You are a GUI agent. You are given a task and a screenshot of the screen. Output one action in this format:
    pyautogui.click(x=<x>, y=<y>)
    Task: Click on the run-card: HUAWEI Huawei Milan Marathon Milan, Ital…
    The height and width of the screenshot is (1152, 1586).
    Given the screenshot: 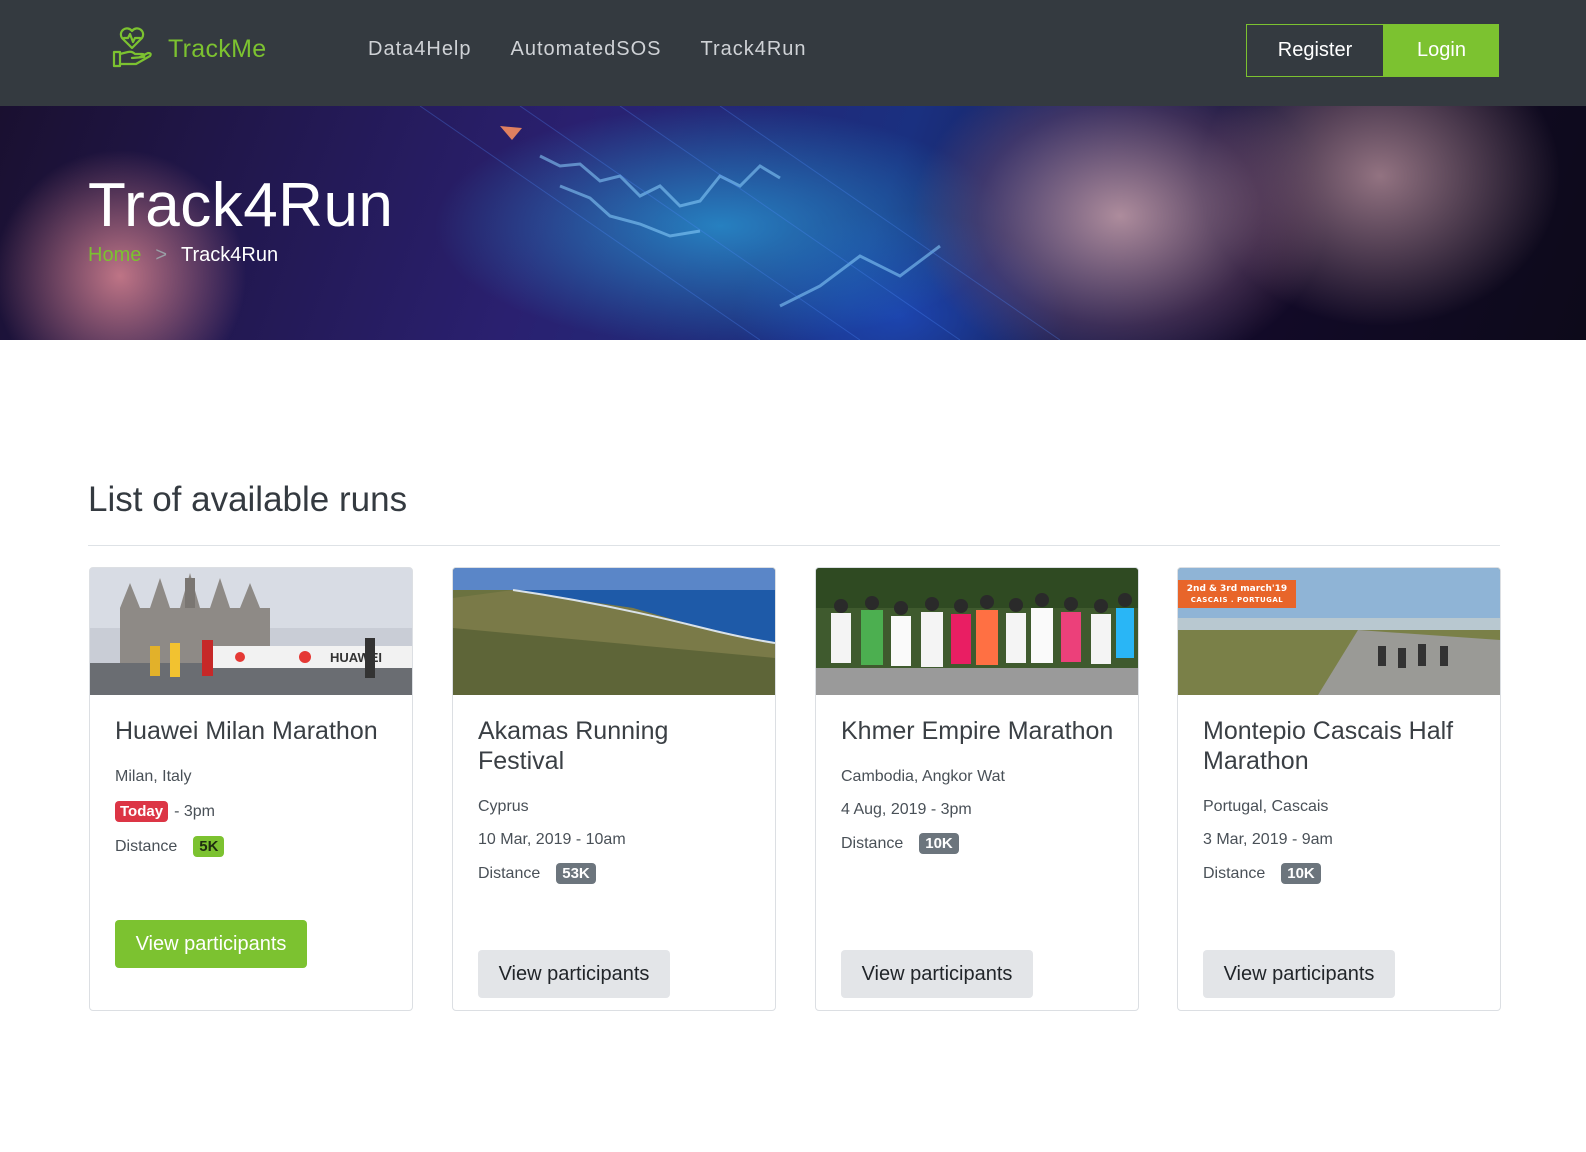 What is the action you would take?
    pyautogui.click(x=251, y=789)
    